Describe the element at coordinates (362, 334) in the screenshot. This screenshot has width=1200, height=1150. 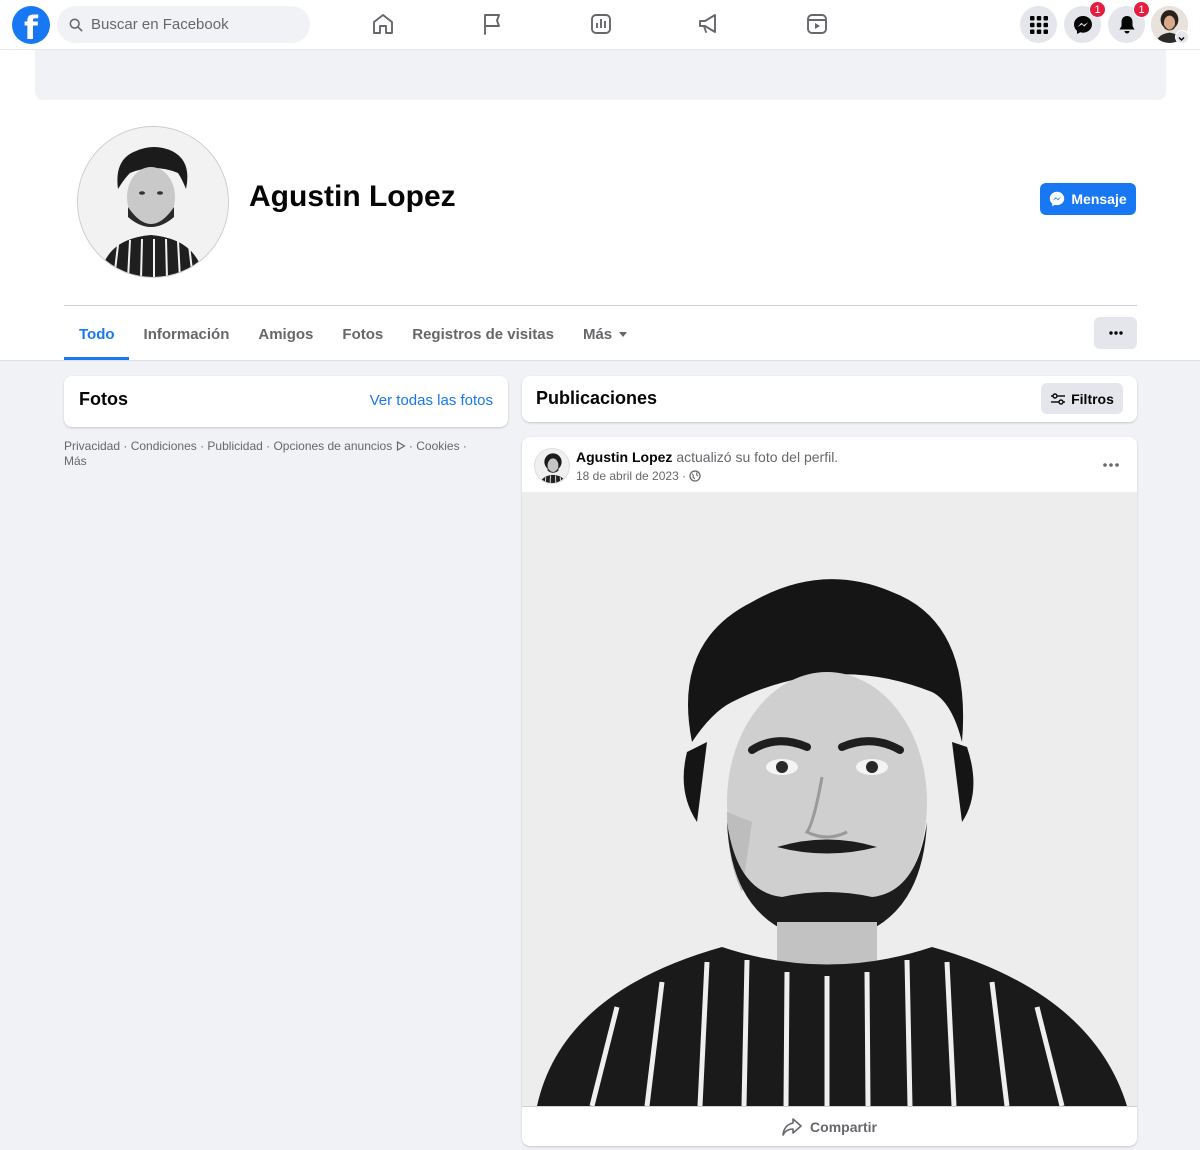
I see `tab-fotos: Fotos` at that location.